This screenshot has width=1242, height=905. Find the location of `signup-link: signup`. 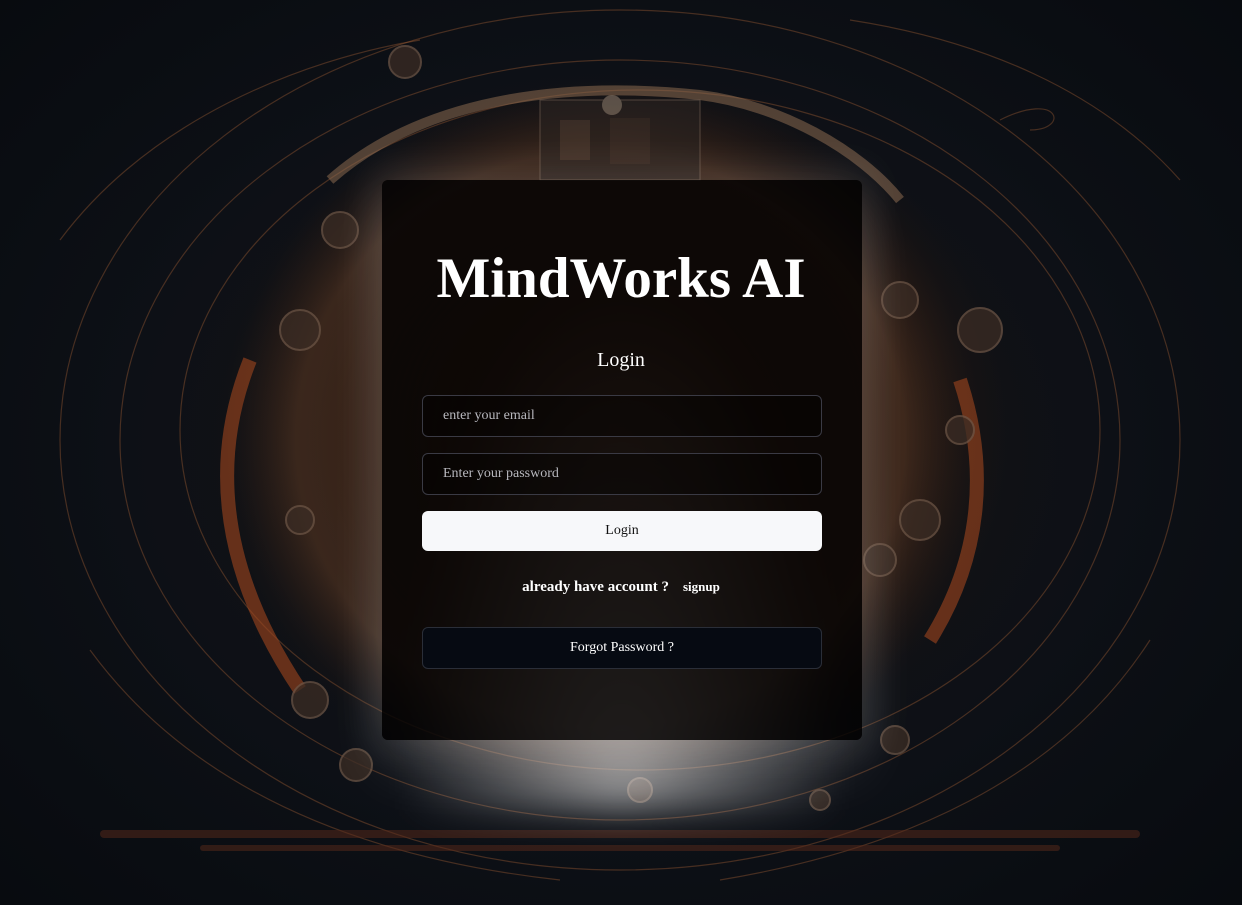

signup-link: signup is located at coordinates (701, 586).